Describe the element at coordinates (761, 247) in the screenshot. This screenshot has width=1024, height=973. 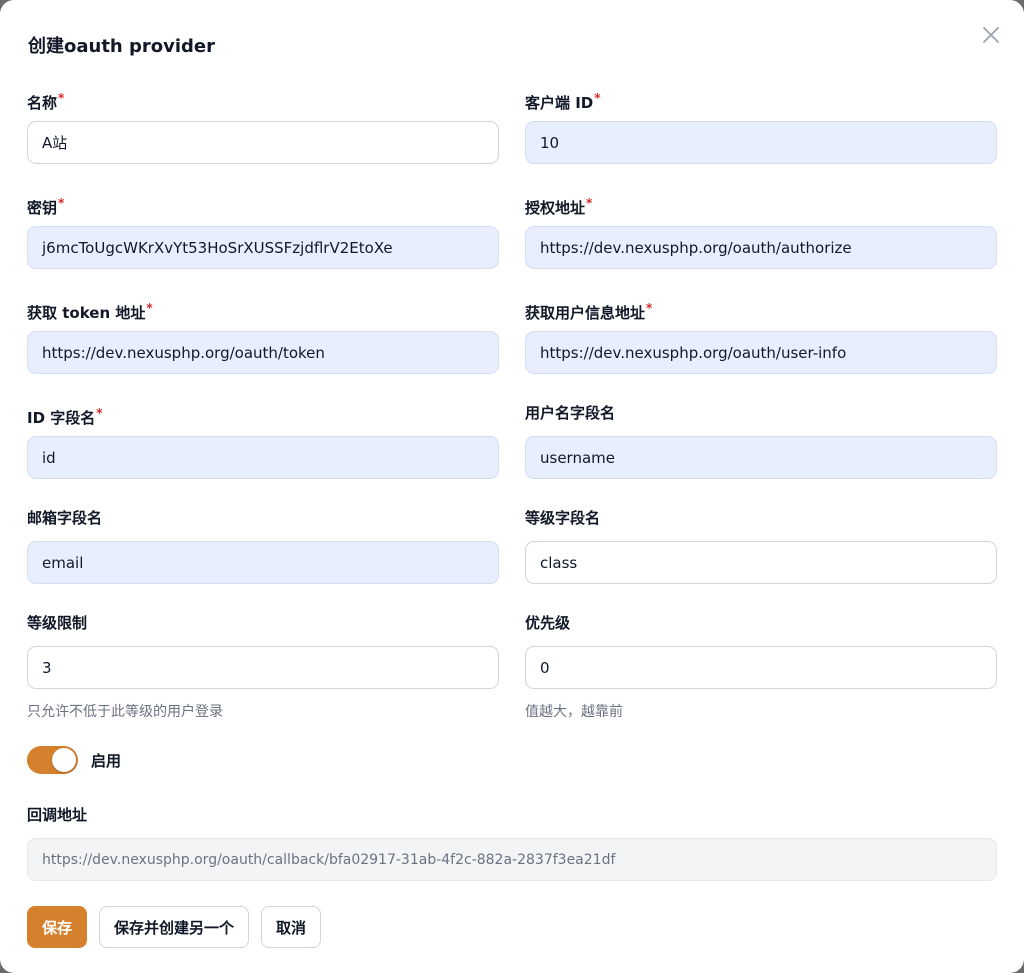
I see `authorize-url-input: https://dev.nexusphp.org/oauth/authorize` at that location.